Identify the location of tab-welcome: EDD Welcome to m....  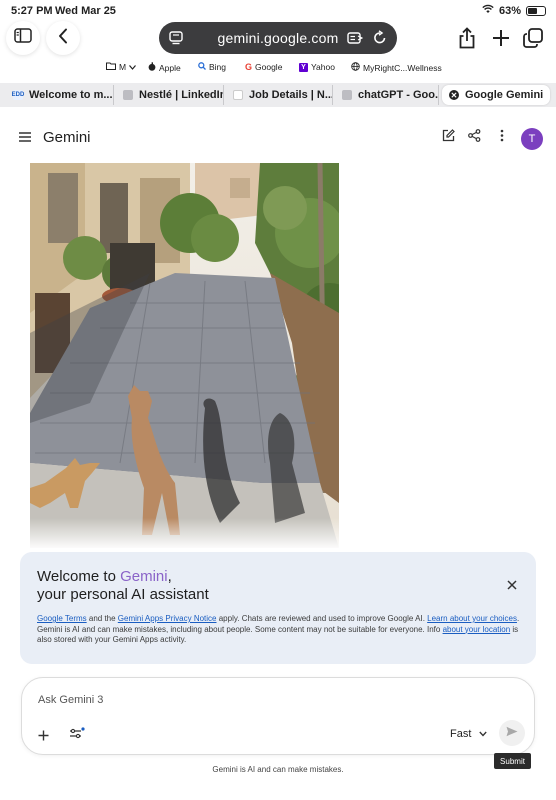
(60, 95).